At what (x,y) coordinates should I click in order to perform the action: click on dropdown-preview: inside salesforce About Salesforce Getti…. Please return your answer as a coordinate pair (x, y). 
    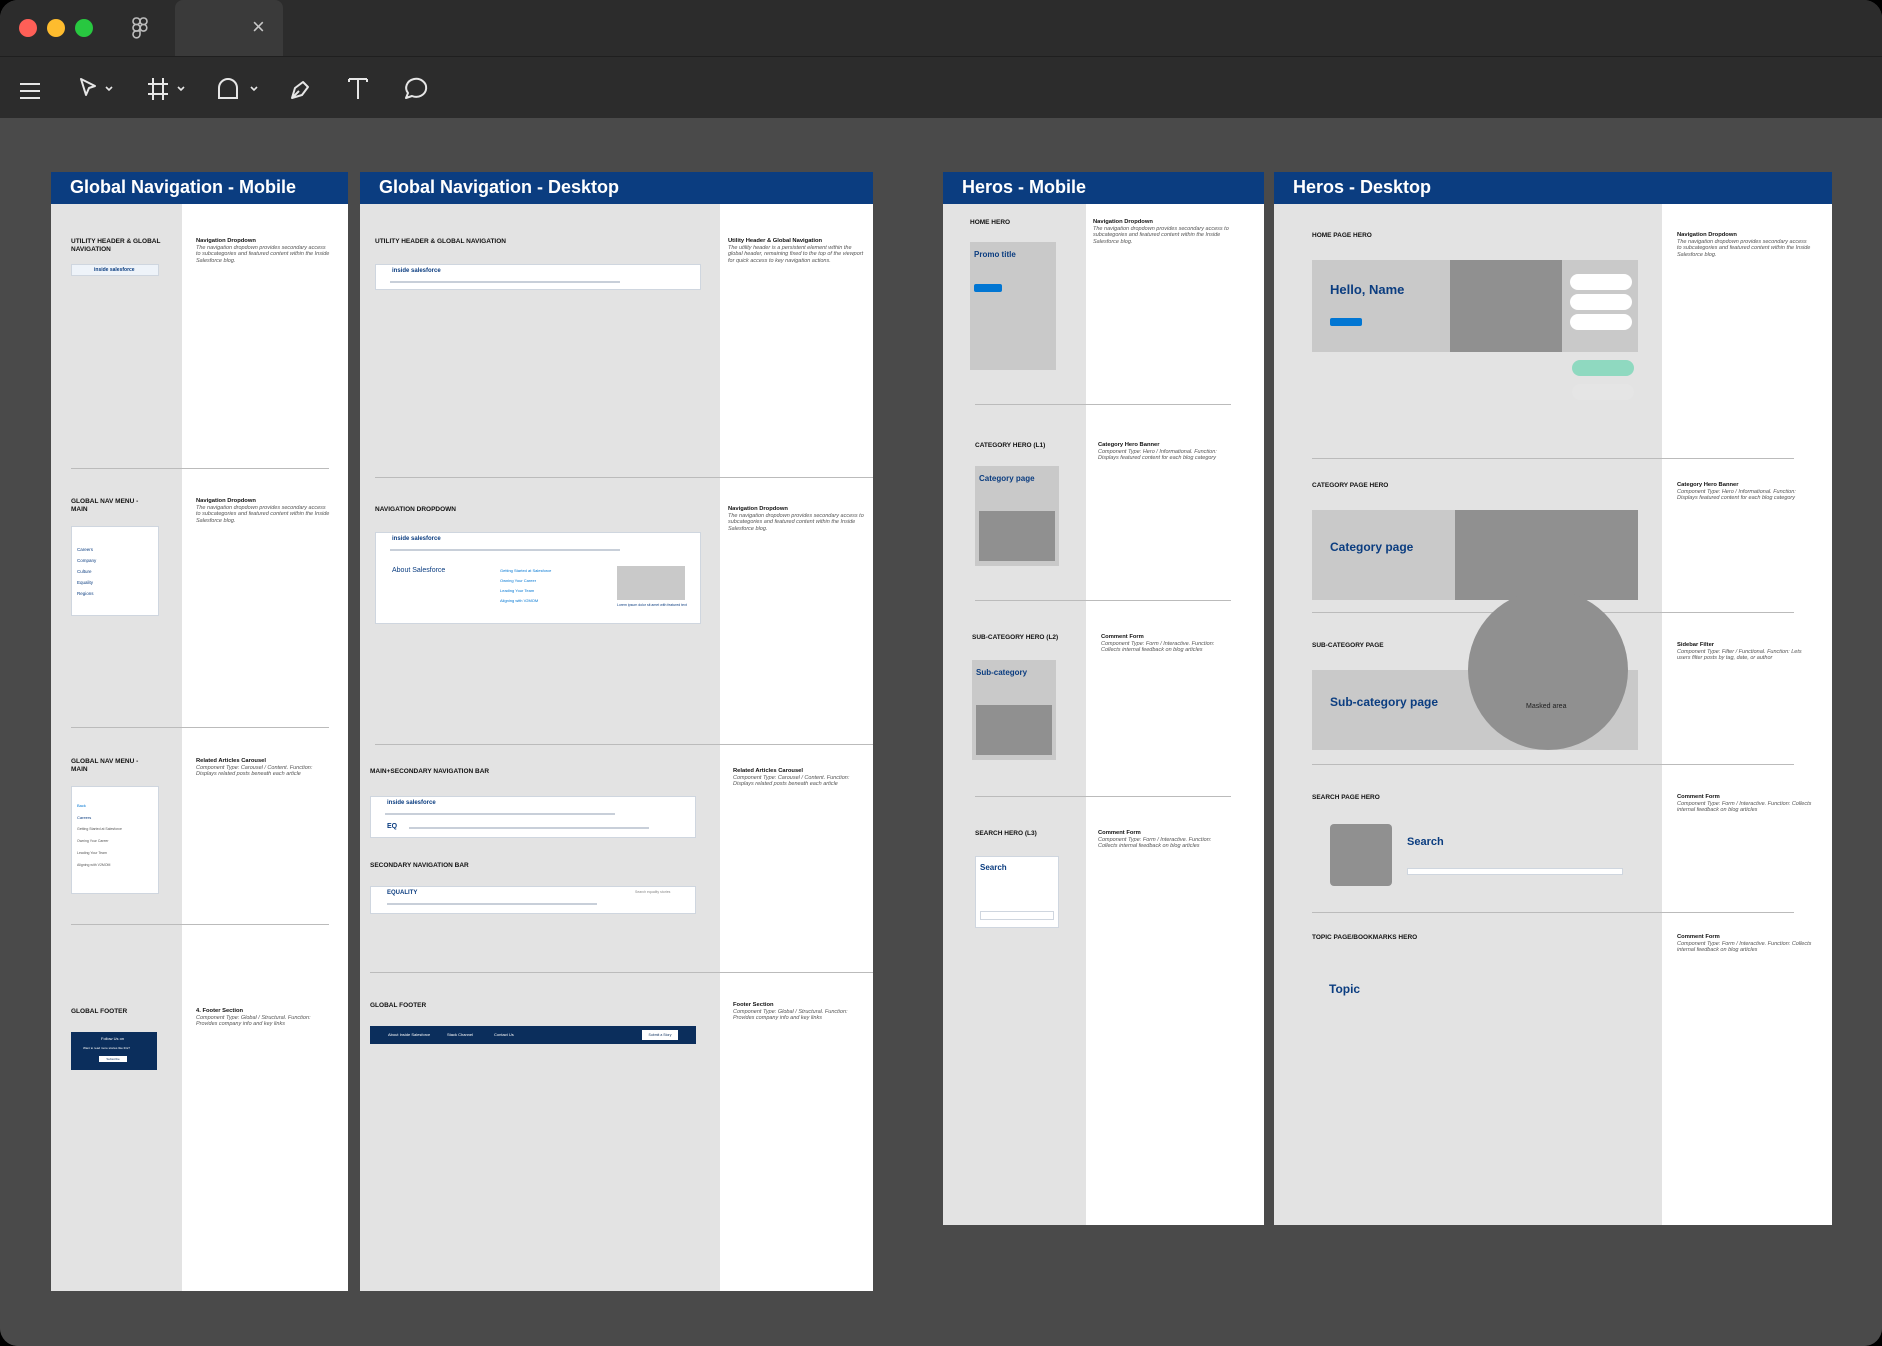
    Looking at the image, I should click on (538, 578).